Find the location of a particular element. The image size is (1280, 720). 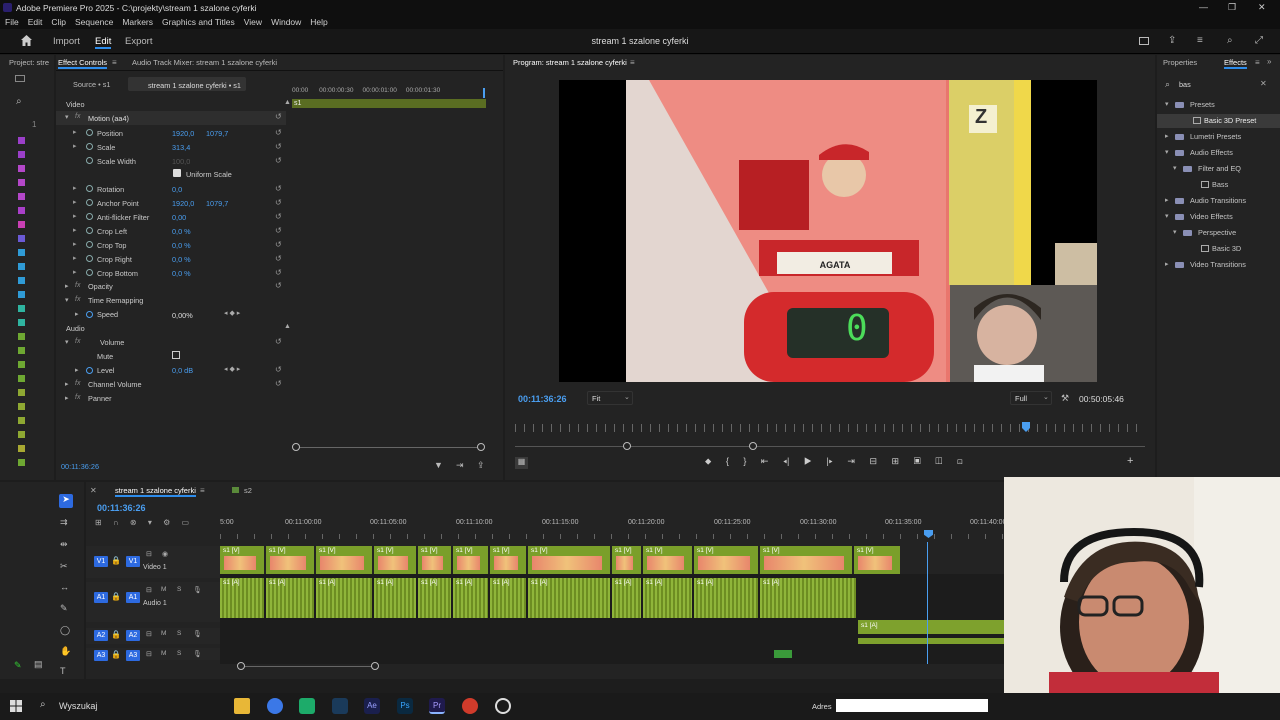

after-effects-icon: Ae is located at coordinates (372, 706).